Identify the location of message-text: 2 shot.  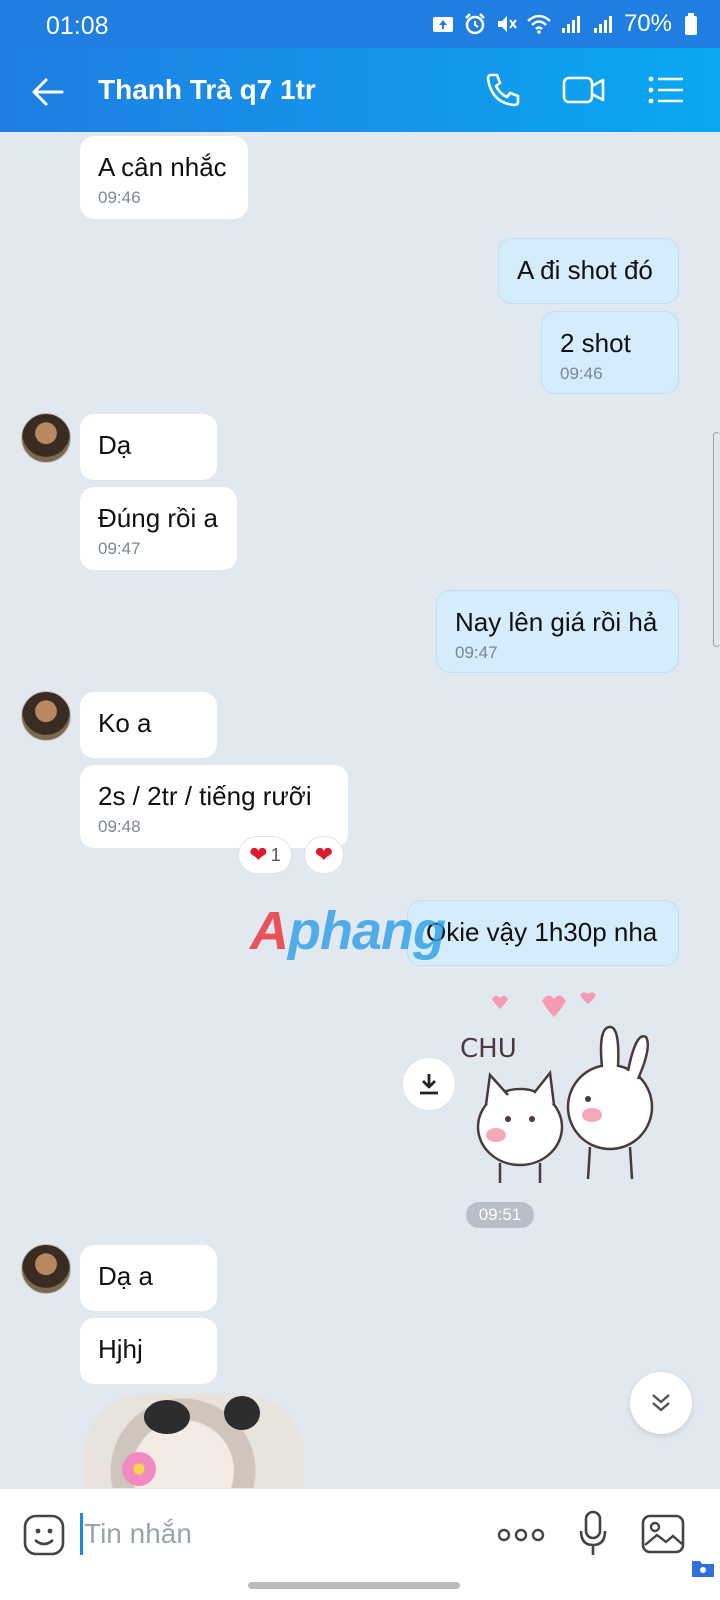
(595, 343).